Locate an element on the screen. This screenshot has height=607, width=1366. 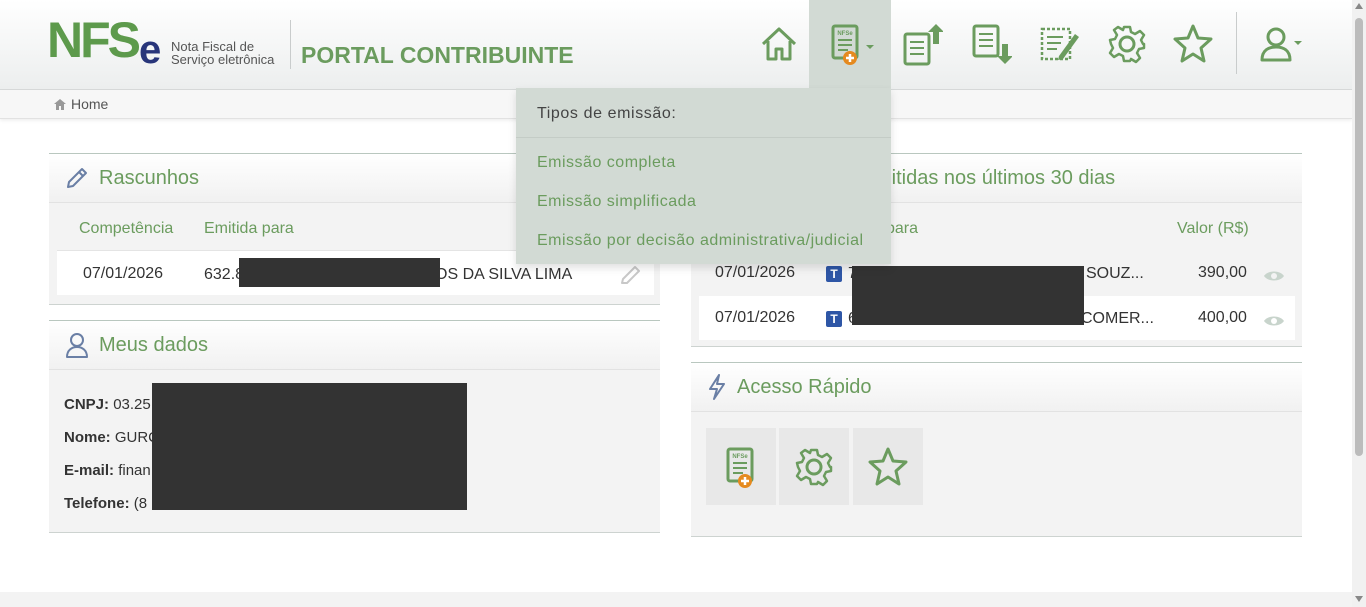
col-emitida-para: Emitida para is located at coordinates (249, 228).